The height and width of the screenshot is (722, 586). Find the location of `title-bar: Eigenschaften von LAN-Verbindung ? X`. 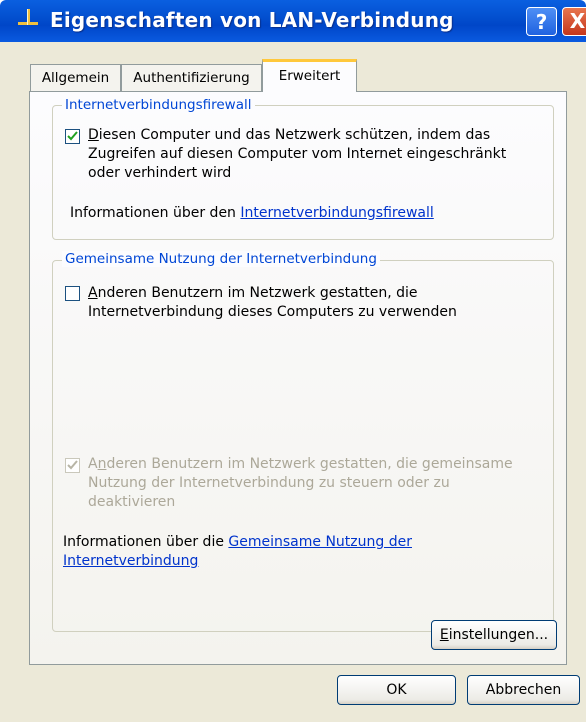

title-bar: Eigenschaften von LAN-Verbindung ? X is located at coordinates (293, 21).